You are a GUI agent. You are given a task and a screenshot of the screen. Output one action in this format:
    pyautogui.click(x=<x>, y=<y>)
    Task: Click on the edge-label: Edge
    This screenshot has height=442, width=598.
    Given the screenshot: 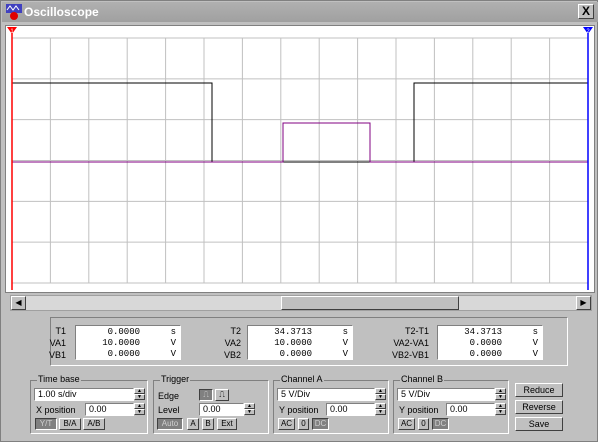 What is the action you would take?
    pyautogui.click(x=169, y=396)
    